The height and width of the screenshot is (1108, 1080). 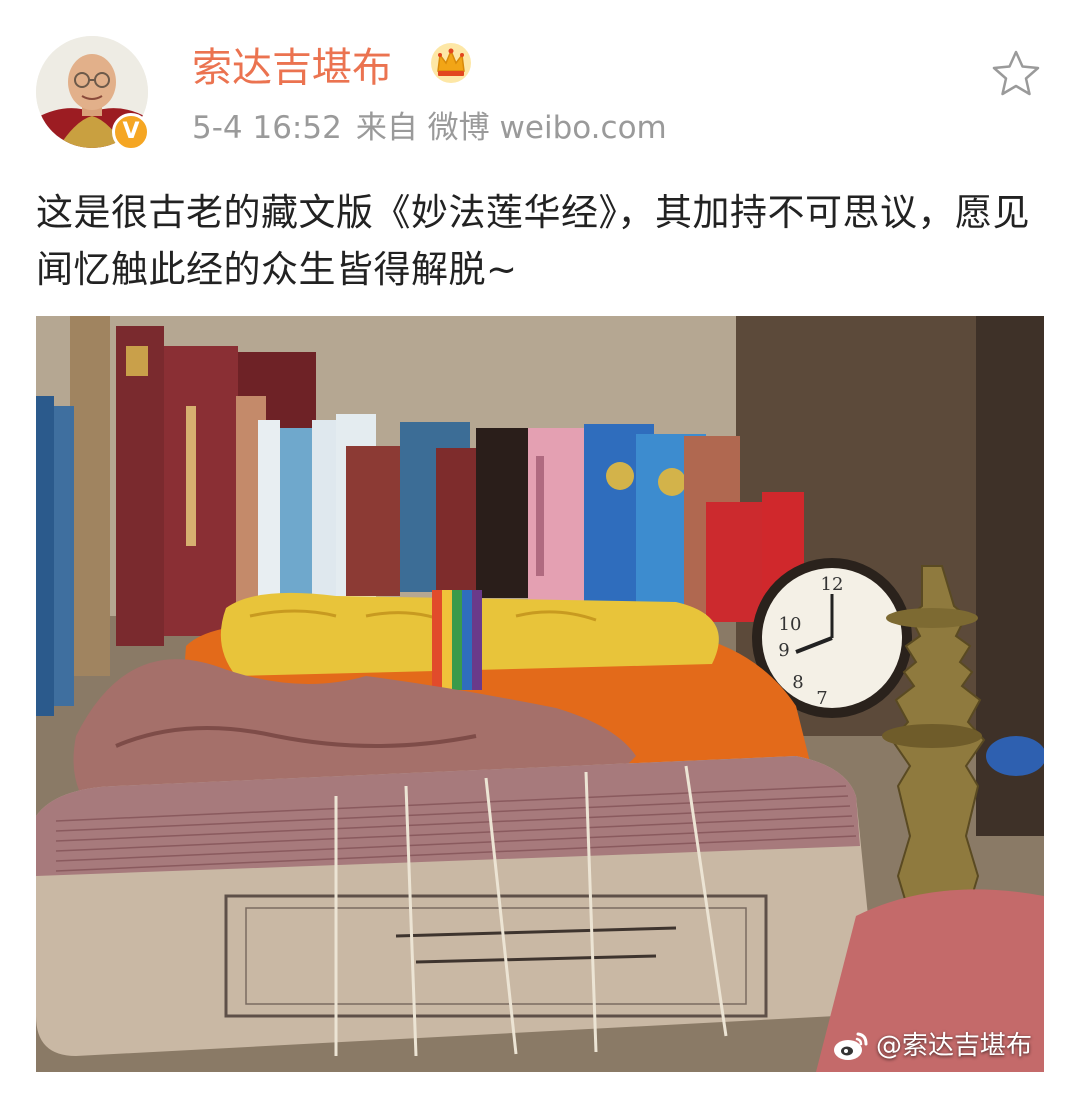 I want to click on svg-text: 9, so click(x=783, y=650).